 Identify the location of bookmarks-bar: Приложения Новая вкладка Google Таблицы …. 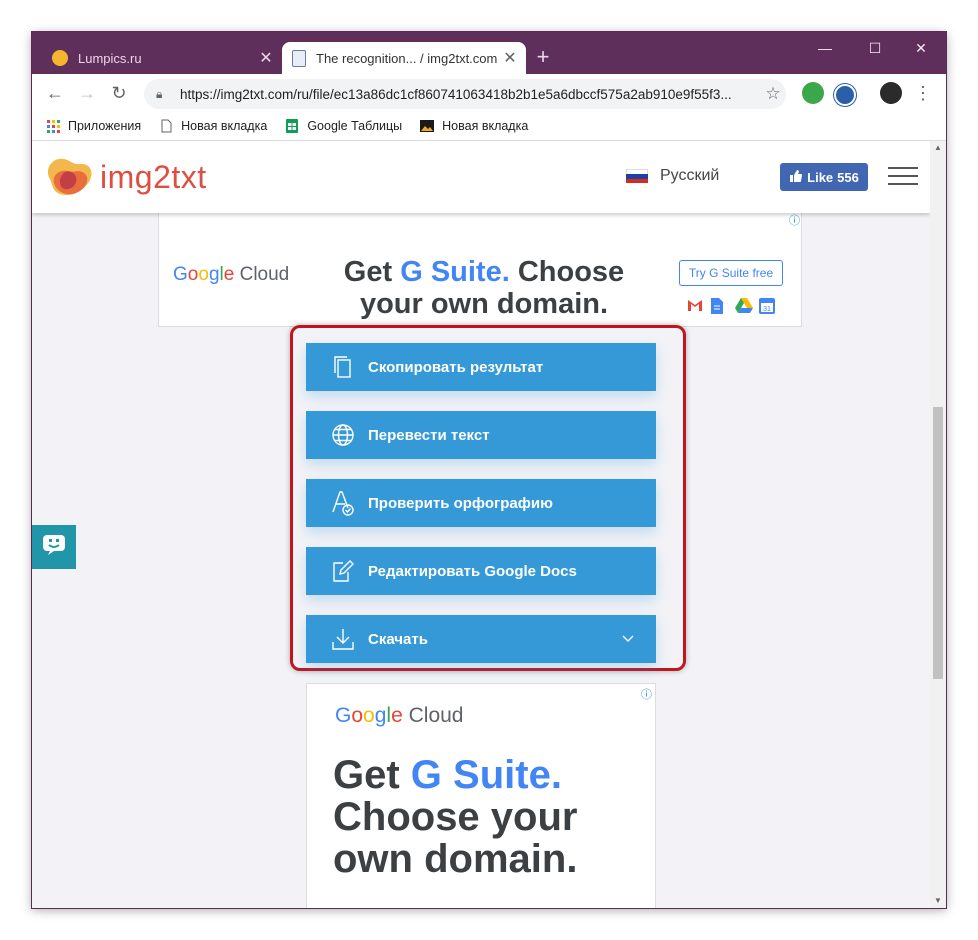
(489, 126).